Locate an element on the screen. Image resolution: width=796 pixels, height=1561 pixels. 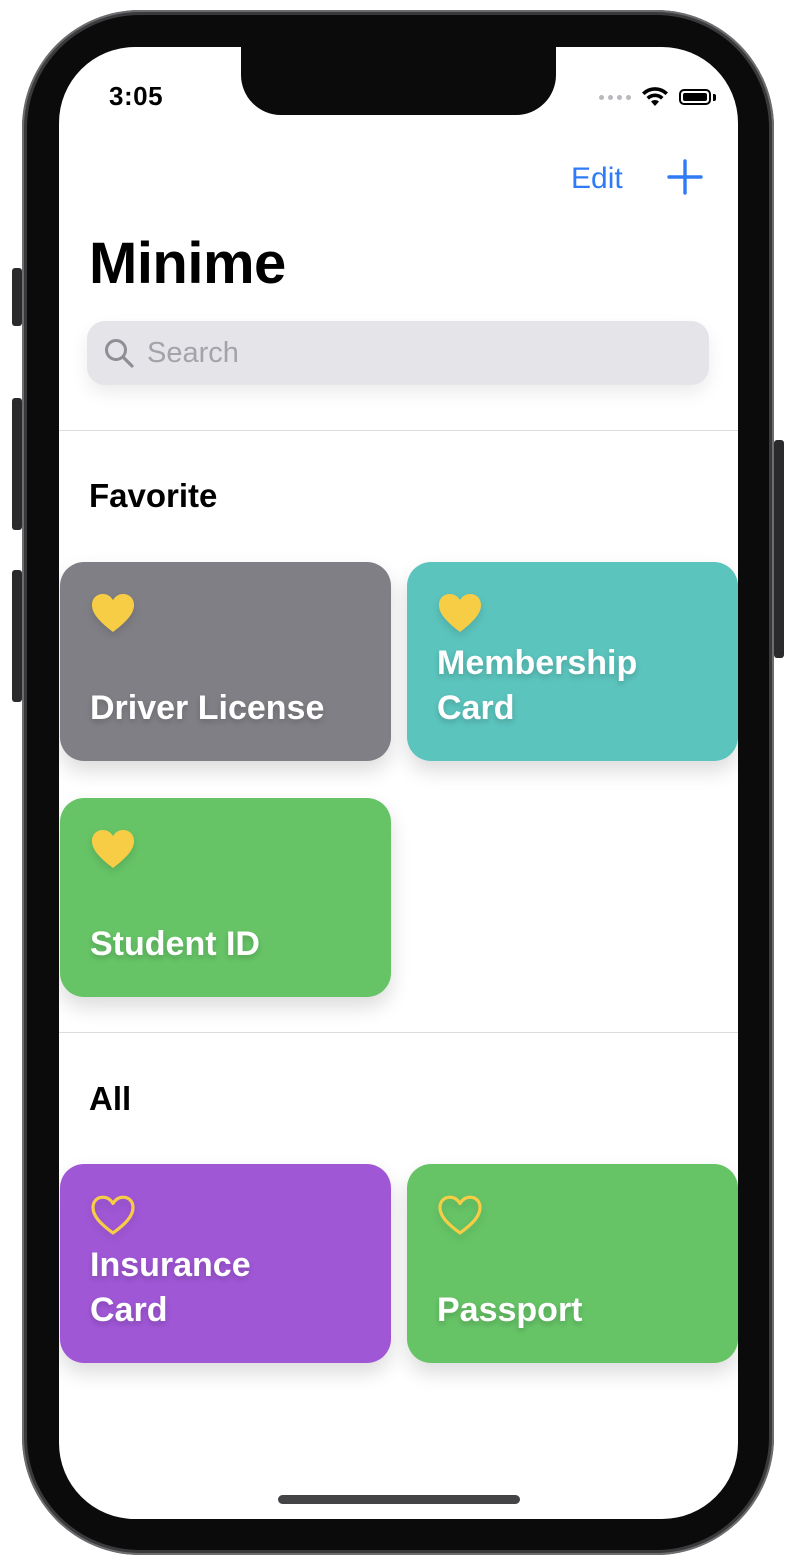
status-time: 3:05 is located at coordinates (136, 96).